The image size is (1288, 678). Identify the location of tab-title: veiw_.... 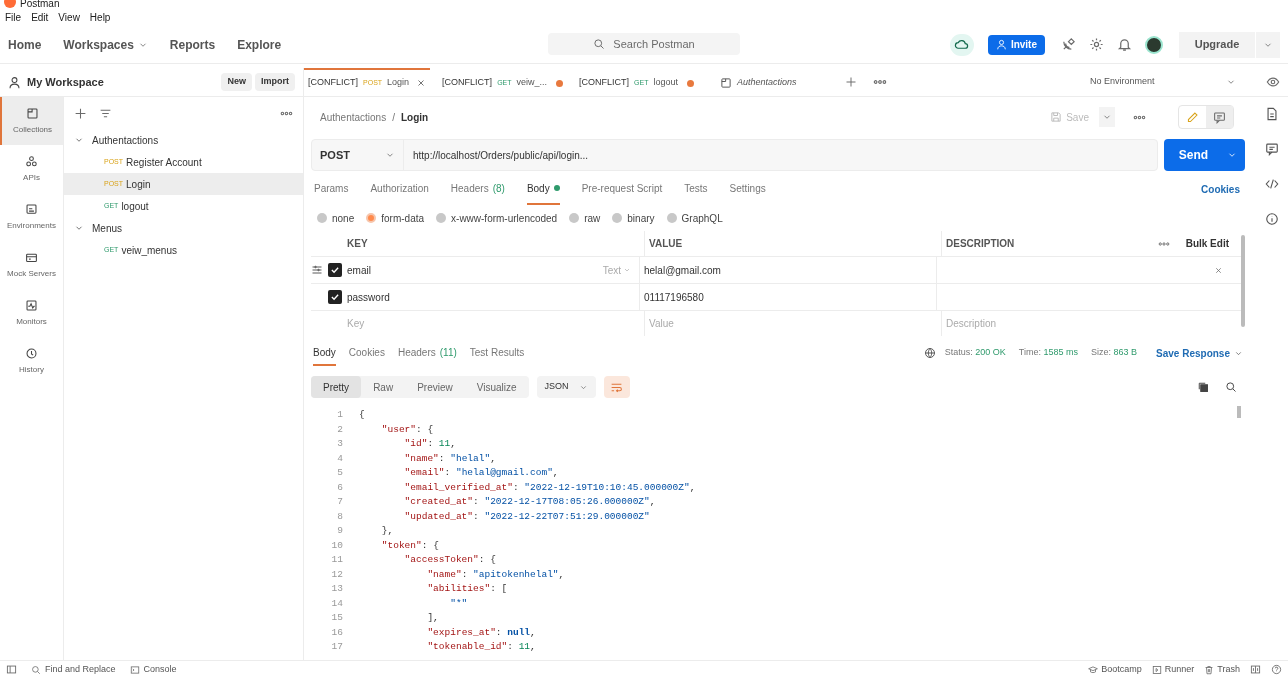
(532, 83).